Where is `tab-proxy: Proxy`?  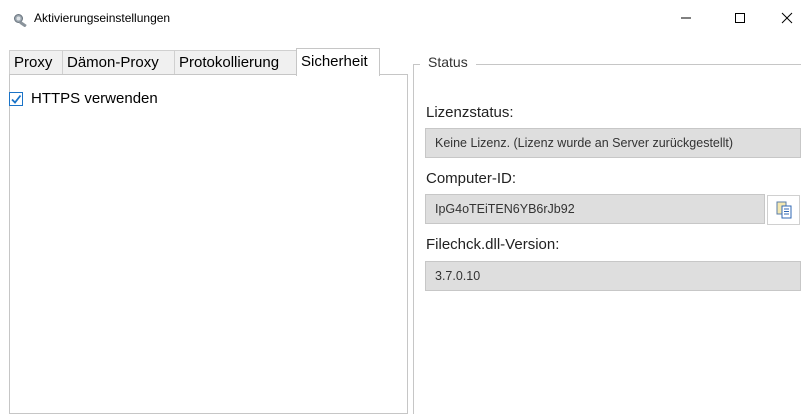 tab-proxy: Proxy is located at coordinates (36, 62).